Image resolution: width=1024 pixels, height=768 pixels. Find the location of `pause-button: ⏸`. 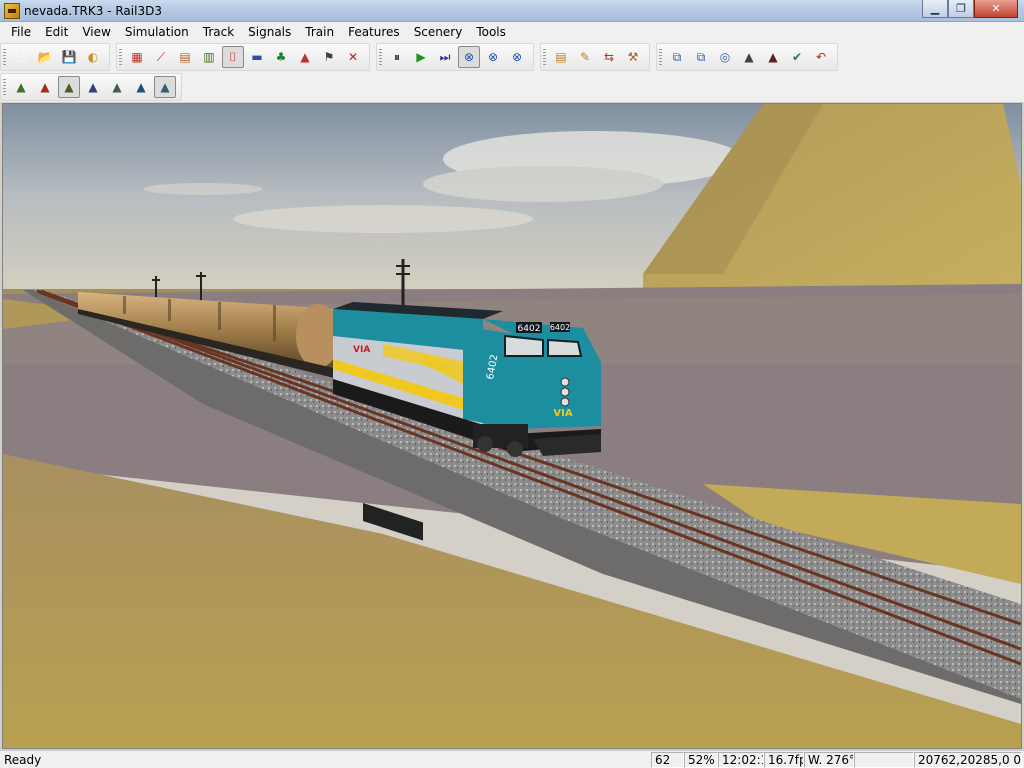

pause-button: ⏸ is located at coordinates (397, 57).